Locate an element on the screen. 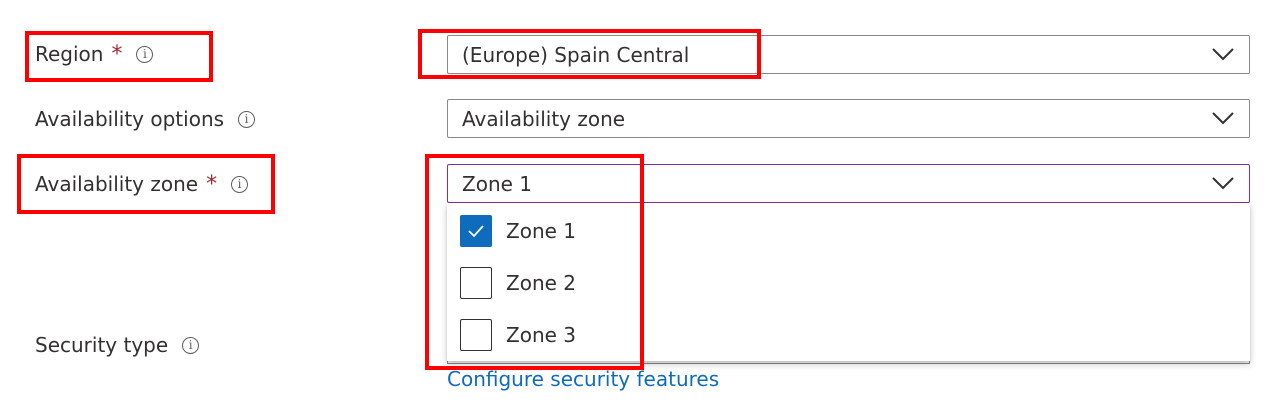 The width and height of the screenshot is (1275, 403). security-type-label-row: Security type i is located at coordinates (117, 345).